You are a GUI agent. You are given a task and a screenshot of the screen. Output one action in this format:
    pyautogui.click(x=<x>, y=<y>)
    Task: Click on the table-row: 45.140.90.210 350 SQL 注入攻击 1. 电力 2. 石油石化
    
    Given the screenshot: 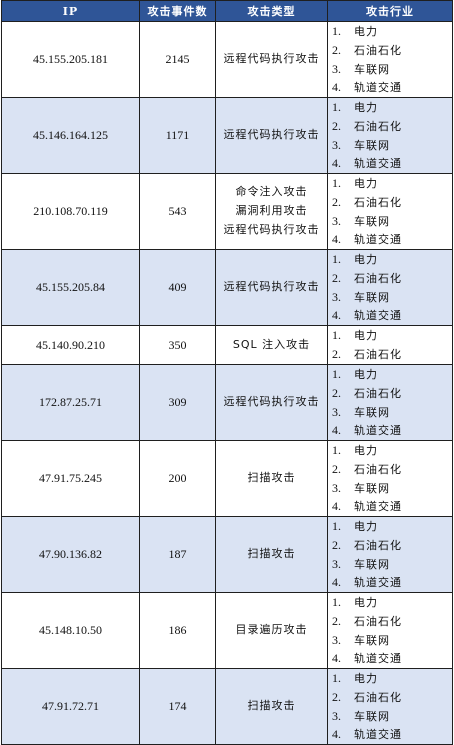 What is the action you would take?
    pyautogui.click(x=227, y=345)
    